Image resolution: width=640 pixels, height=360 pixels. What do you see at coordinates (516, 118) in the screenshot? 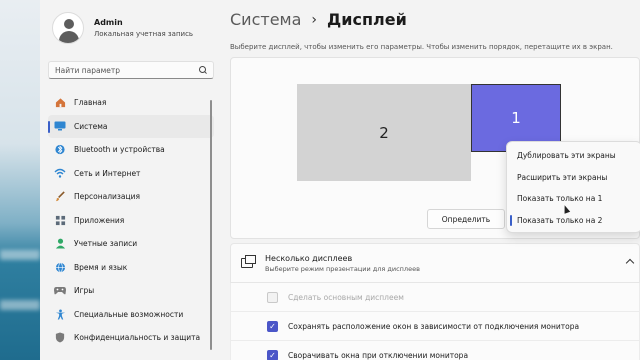
I see `monitor-1-label: 1` at bounding box center [516, 118].